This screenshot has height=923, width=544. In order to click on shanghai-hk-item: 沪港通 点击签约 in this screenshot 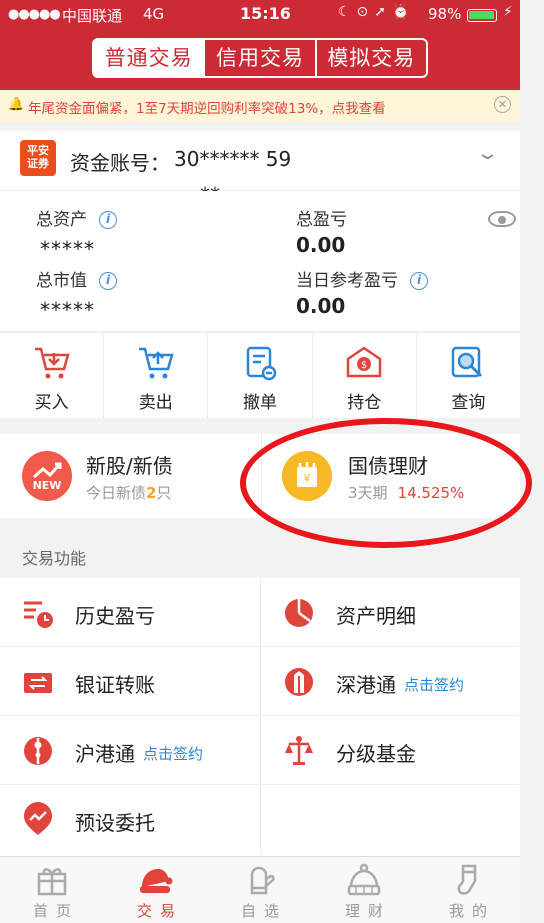, I will do `click(129, 750)`.